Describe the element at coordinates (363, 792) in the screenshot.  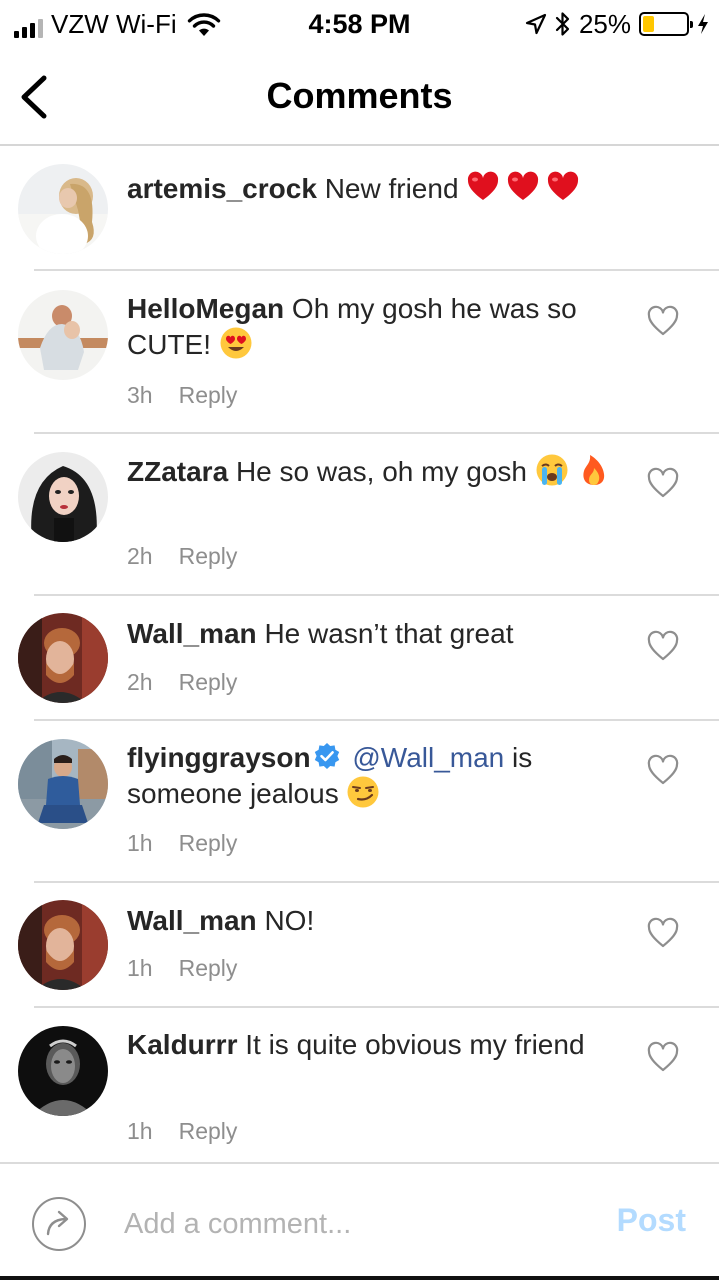
I see `smirking-face-emoji` at that location.